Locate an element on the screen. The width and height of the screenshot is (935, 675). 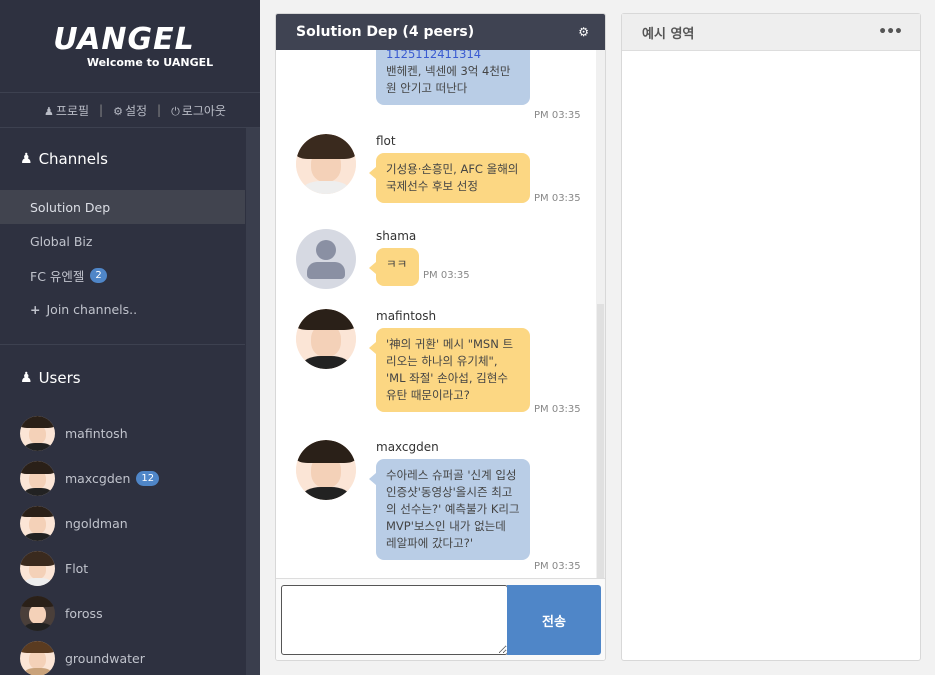
sidebar-scrollbar is located at coordinates (253, 401).